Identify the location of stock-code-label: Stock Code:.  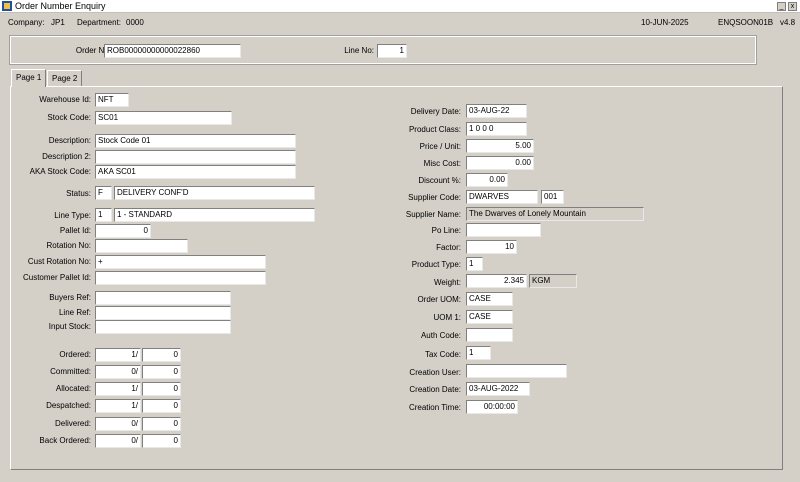
(69, 117).